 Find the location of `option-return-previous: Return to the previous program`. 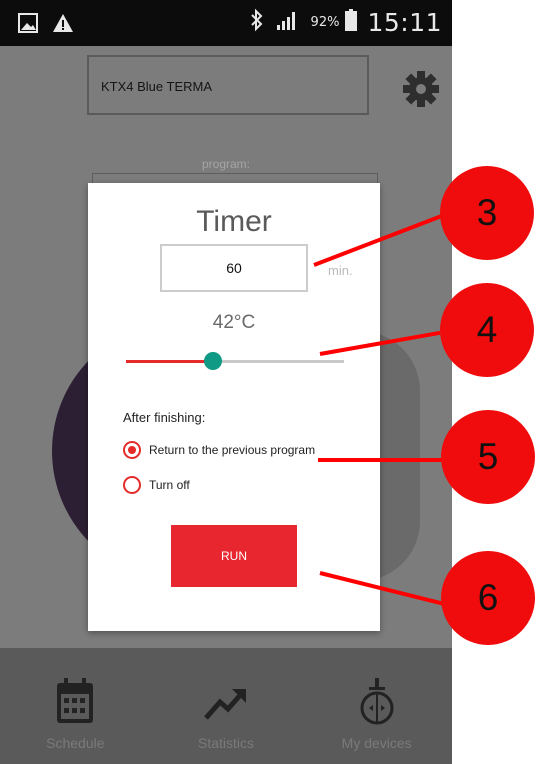

option-return-previous: Return to the previous program is located at coordinates (219, 450).